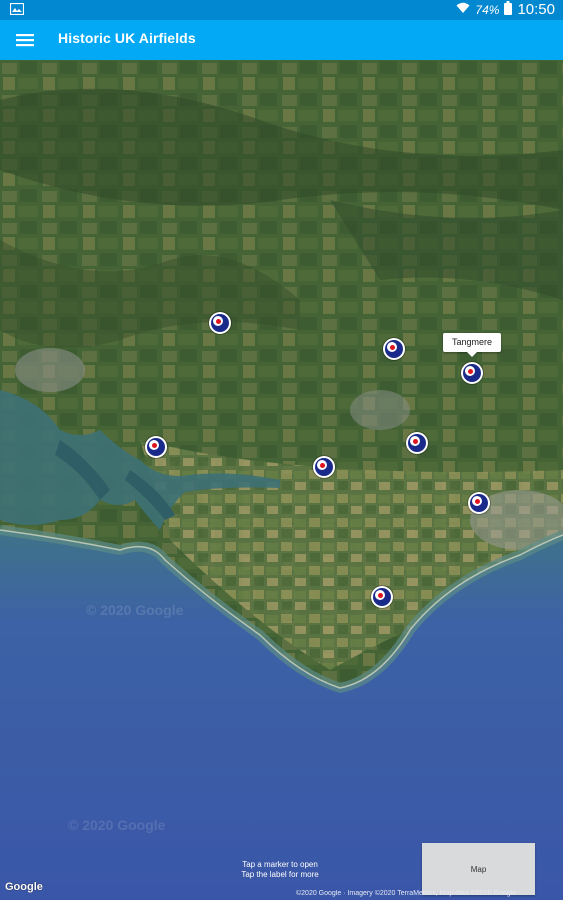 This screenshot has width=563, height=900. I want to click on battery-icon, so click(508, 9).